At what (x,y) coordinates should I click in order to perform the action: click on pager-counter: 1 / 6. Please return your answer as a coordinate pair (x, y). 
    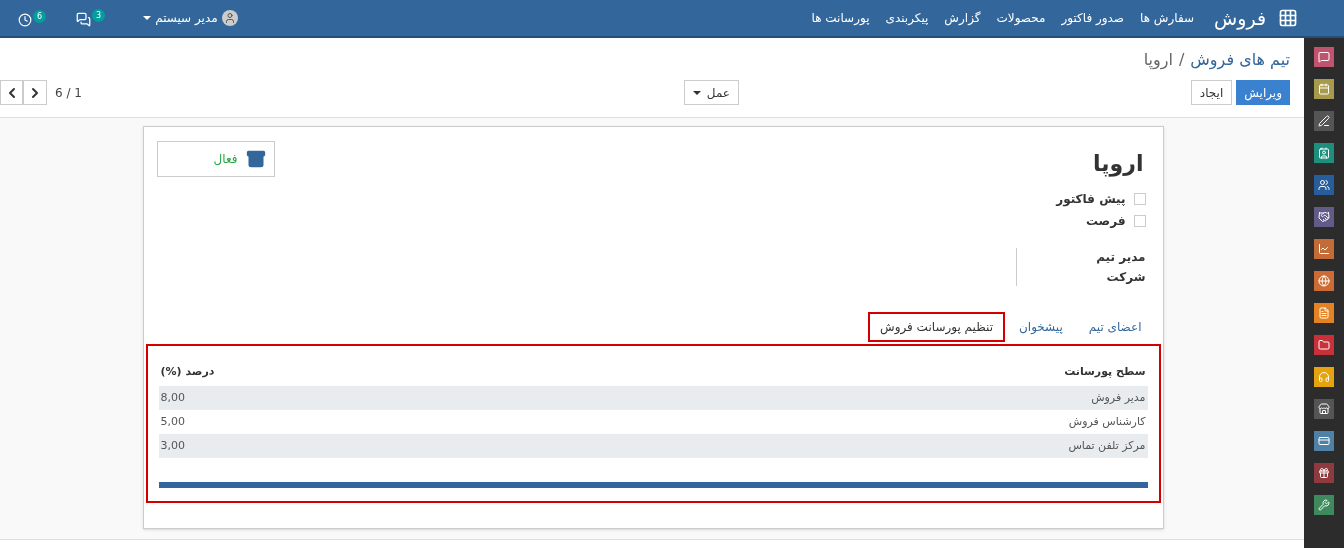
    Looking at the image, I should click on (68, 93).